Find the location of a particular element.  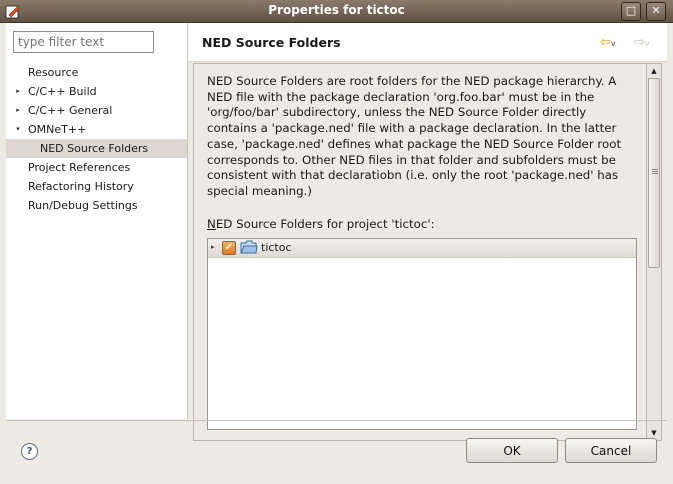

title-bar: Properties for tictoc □ ✕ is located at coordinates (336, 11).